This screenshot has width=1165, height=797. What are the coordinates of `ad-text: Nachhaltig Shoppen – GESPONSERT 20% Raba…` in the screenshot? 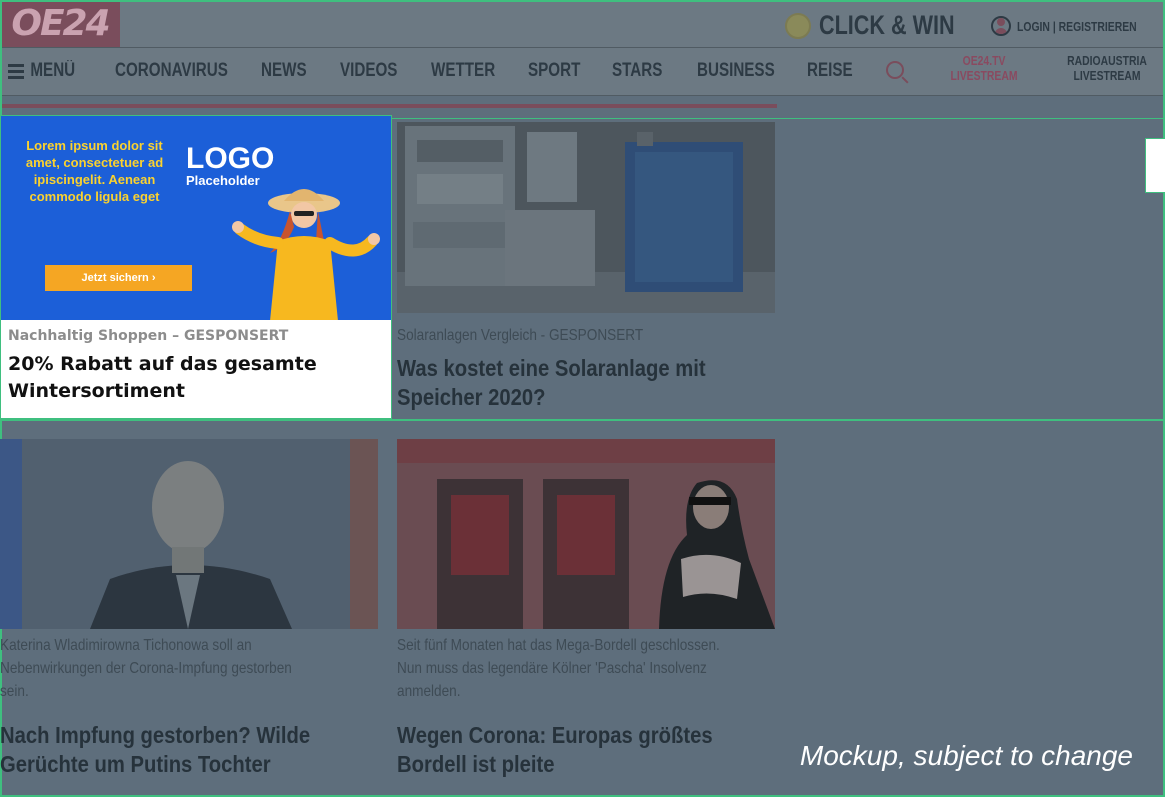 It's located at (198, 363).